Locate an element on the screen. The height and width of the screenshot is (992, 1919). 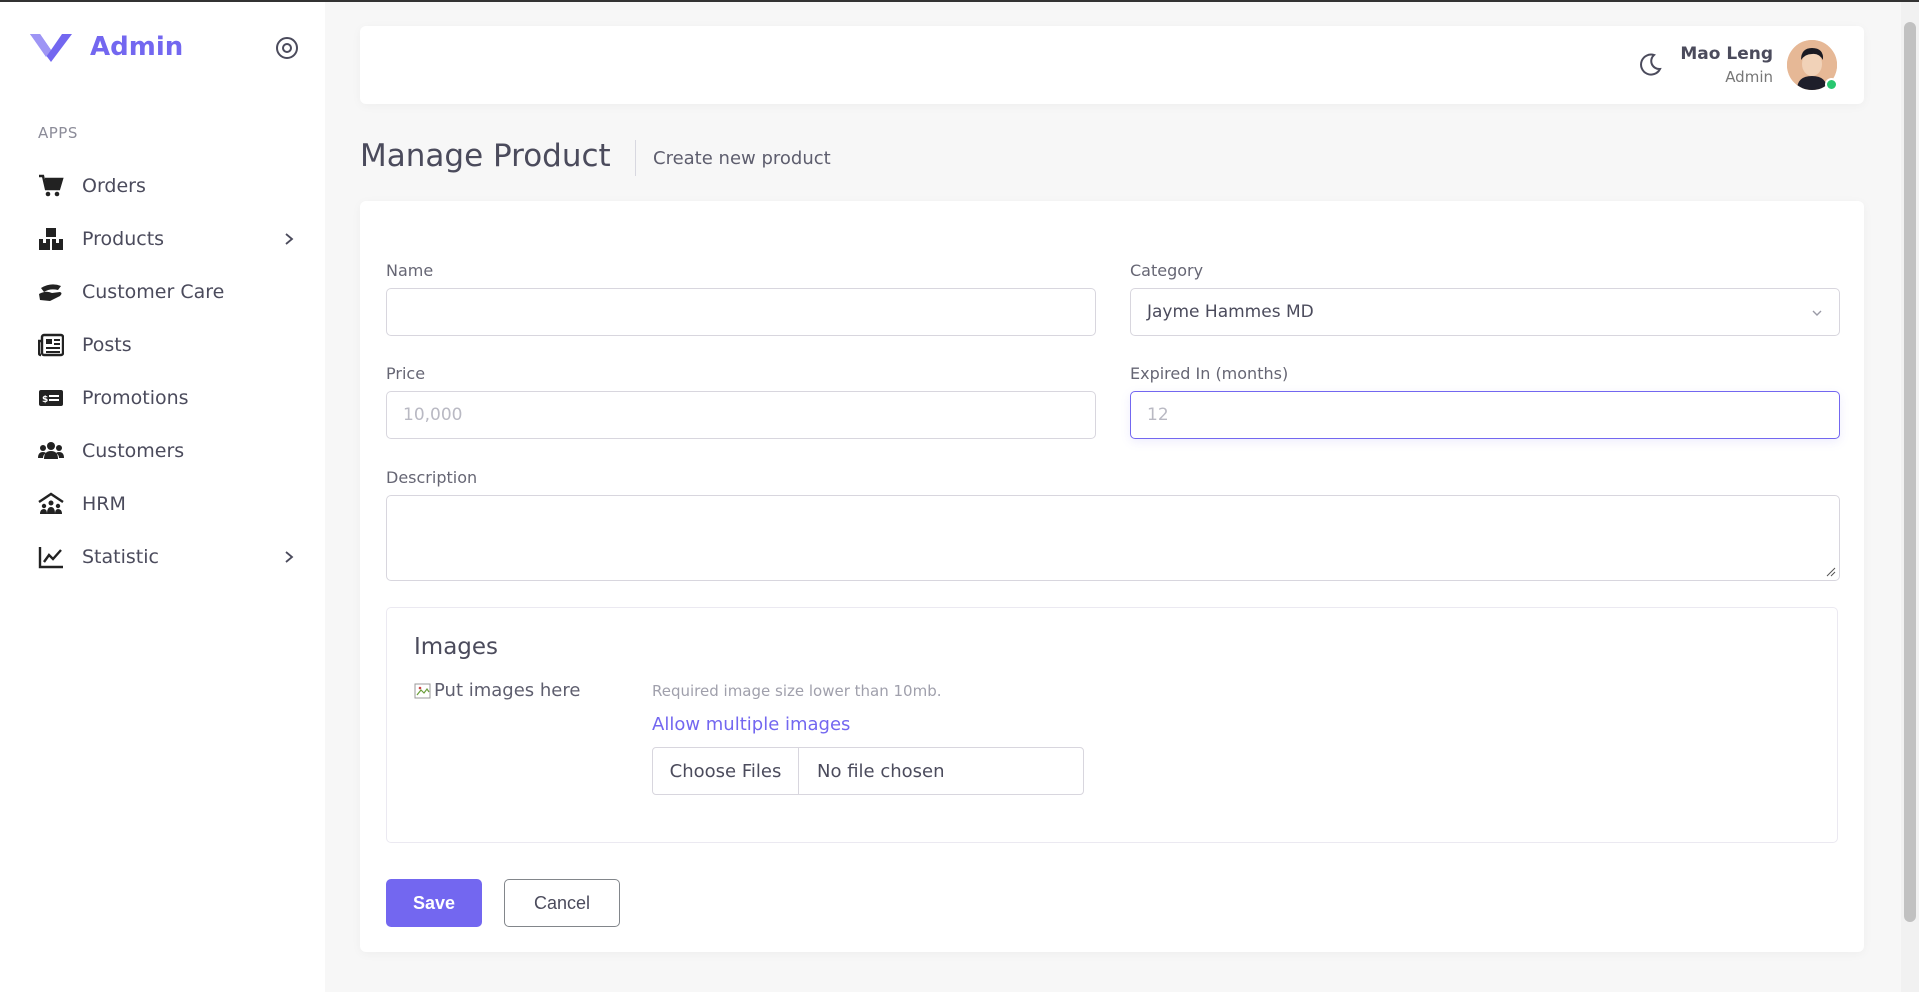
cart-icon is located at coordinates (51, 186).